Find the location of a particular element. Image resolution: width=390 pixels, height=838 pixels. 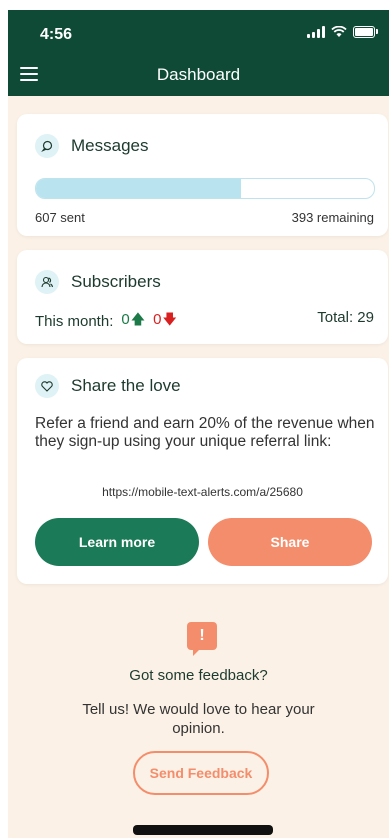

new-subscribers-count: 0🡅 is located at coordinates (133, 319).